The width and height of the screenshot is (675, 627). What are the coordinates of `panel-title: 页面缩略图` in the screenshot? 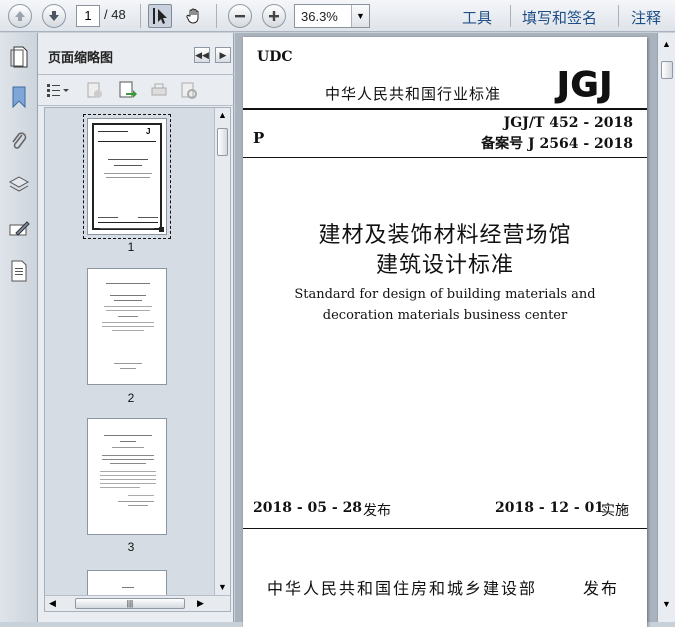 It's located at (81, 57).